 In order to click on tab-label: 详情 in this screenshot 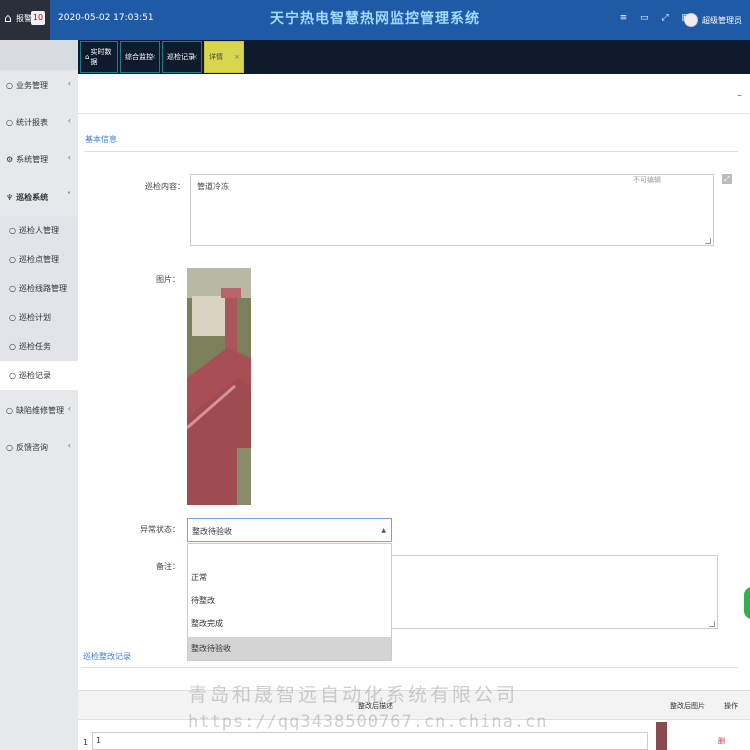, I will do `click(216, 57)`.